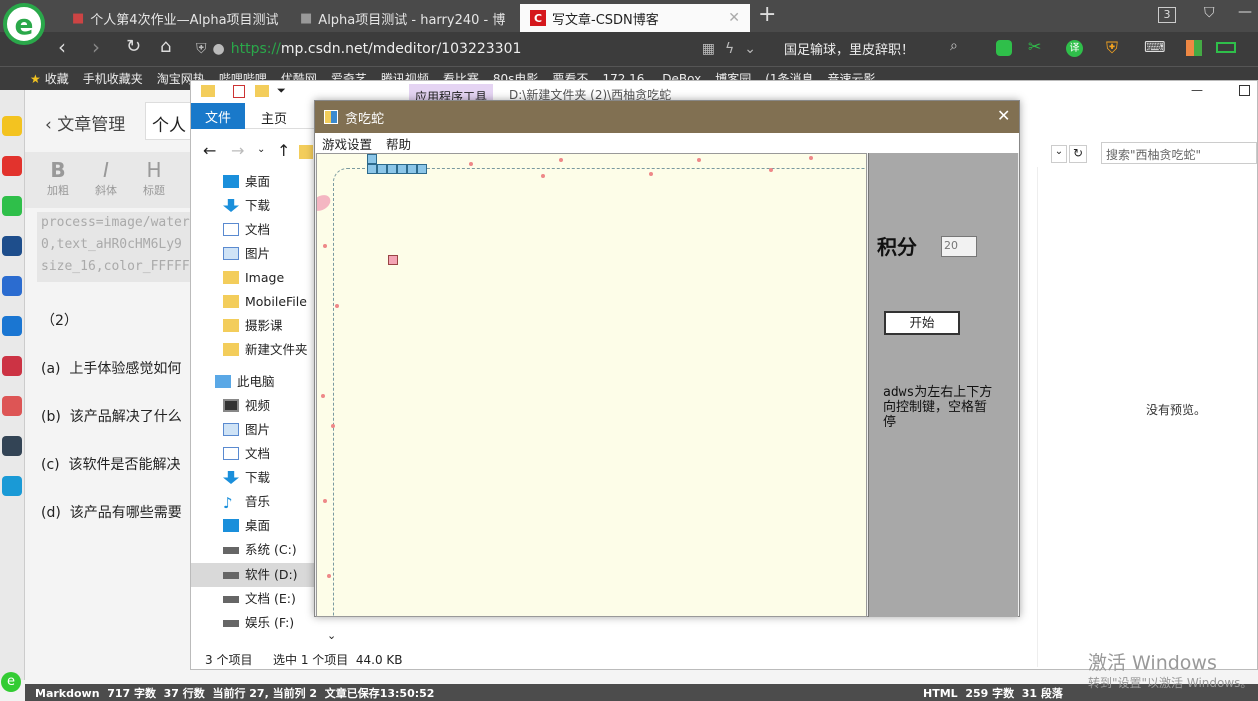 This screenshot has height=701, width=1258. What do you see at coordinates (154, 178) in the screenshot?
I see `heading-button: H 标题` at bounding box center [154, 178].